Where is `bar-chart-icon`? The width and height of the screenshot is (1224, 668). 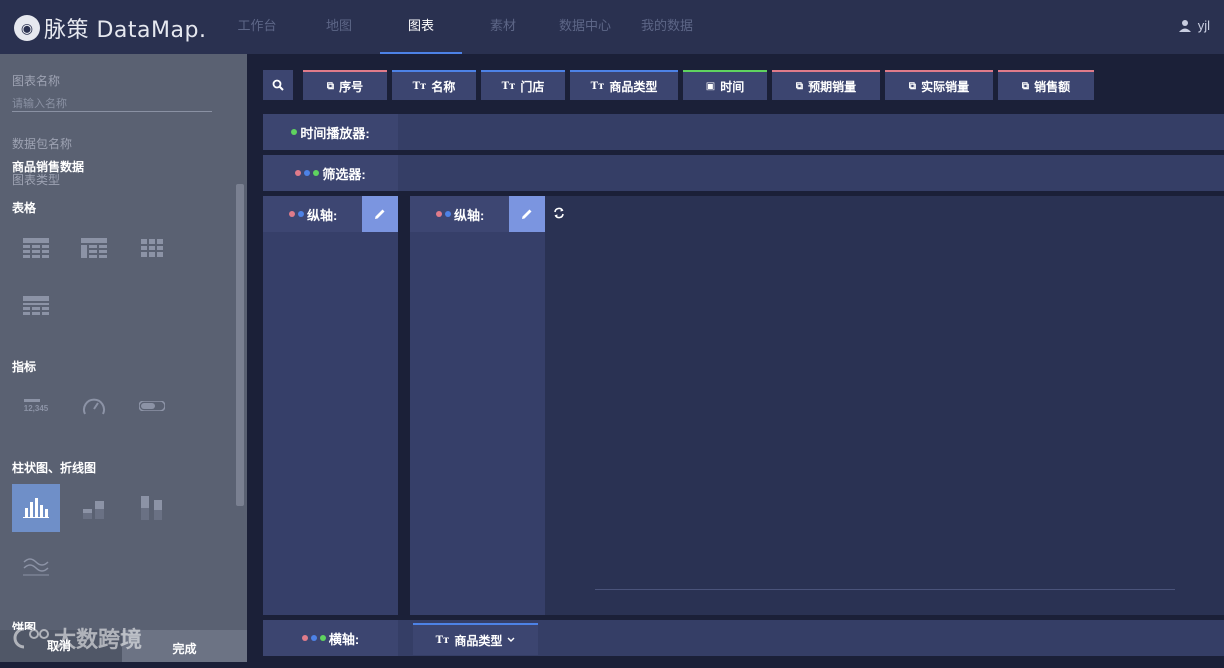 bar-chart-icon is located at coordinates (36, 508).